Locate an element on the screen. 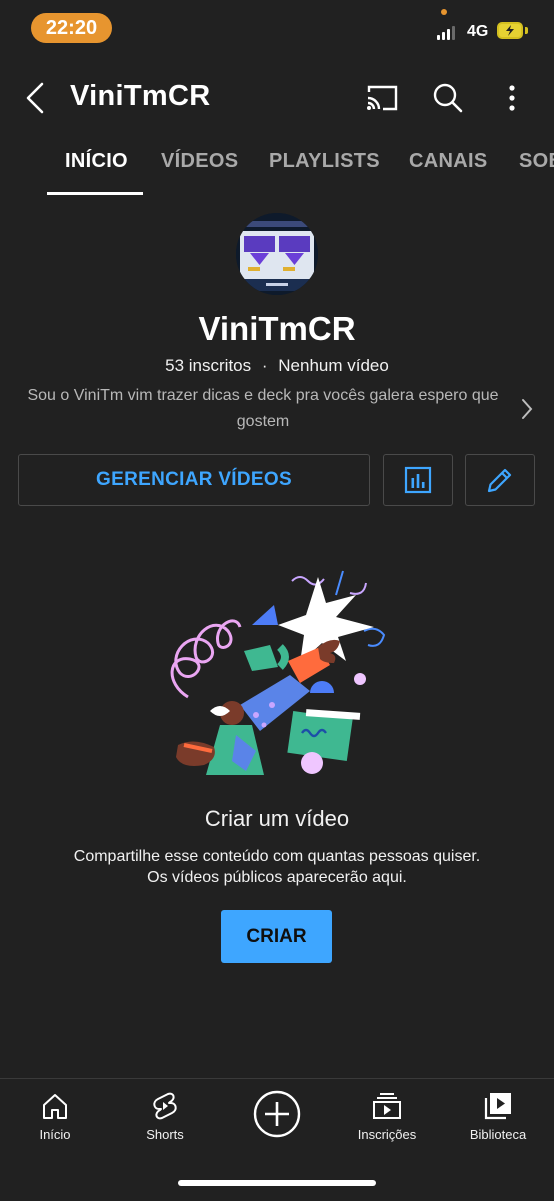  expand-description-button is located at coordinates (527, 411).